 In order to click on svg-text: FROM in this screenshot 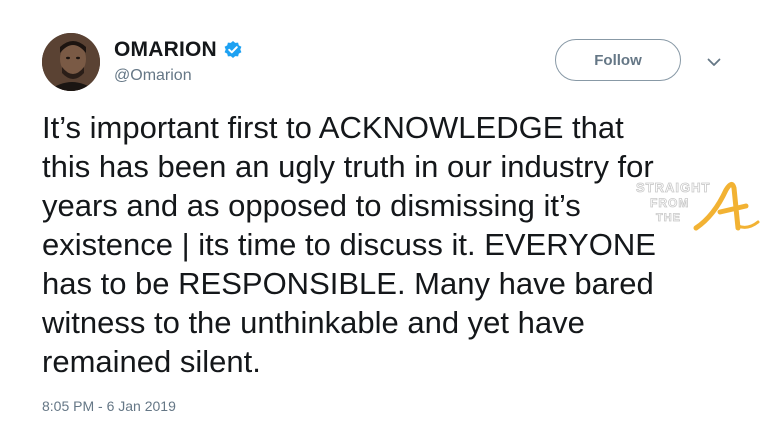, I will do `click(669, 203)`.